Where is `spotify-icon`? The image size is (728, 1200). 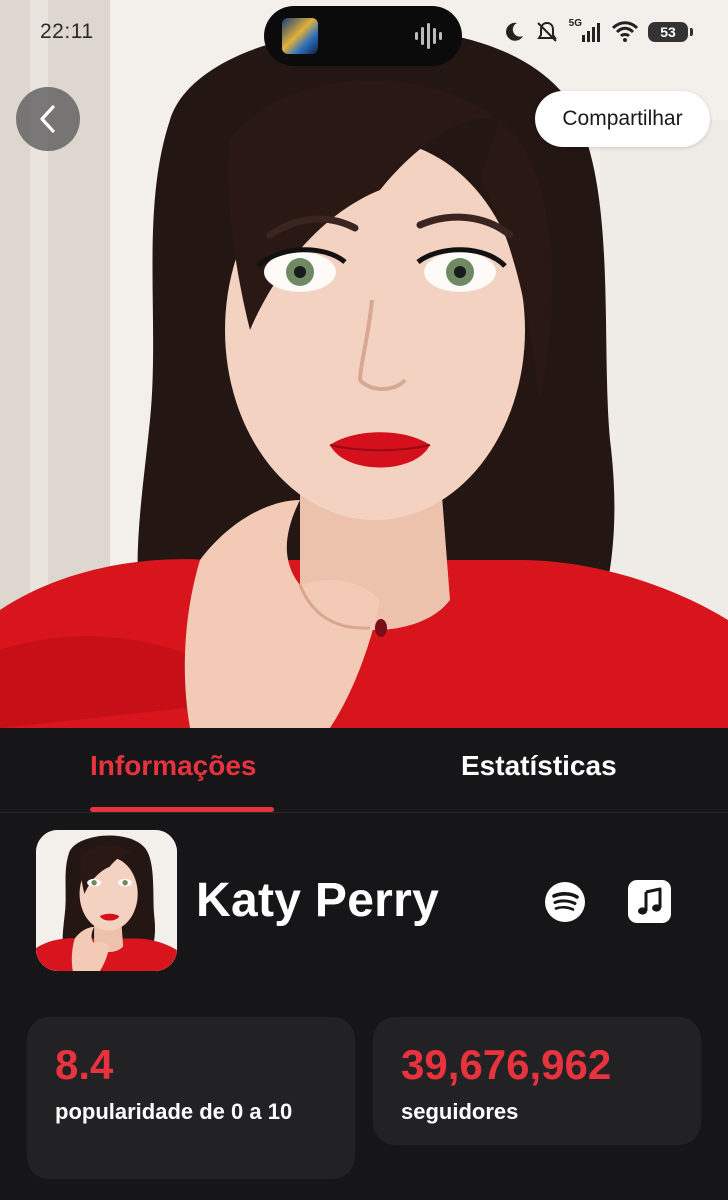
spotify-icon is located at coordinates (565, 902).